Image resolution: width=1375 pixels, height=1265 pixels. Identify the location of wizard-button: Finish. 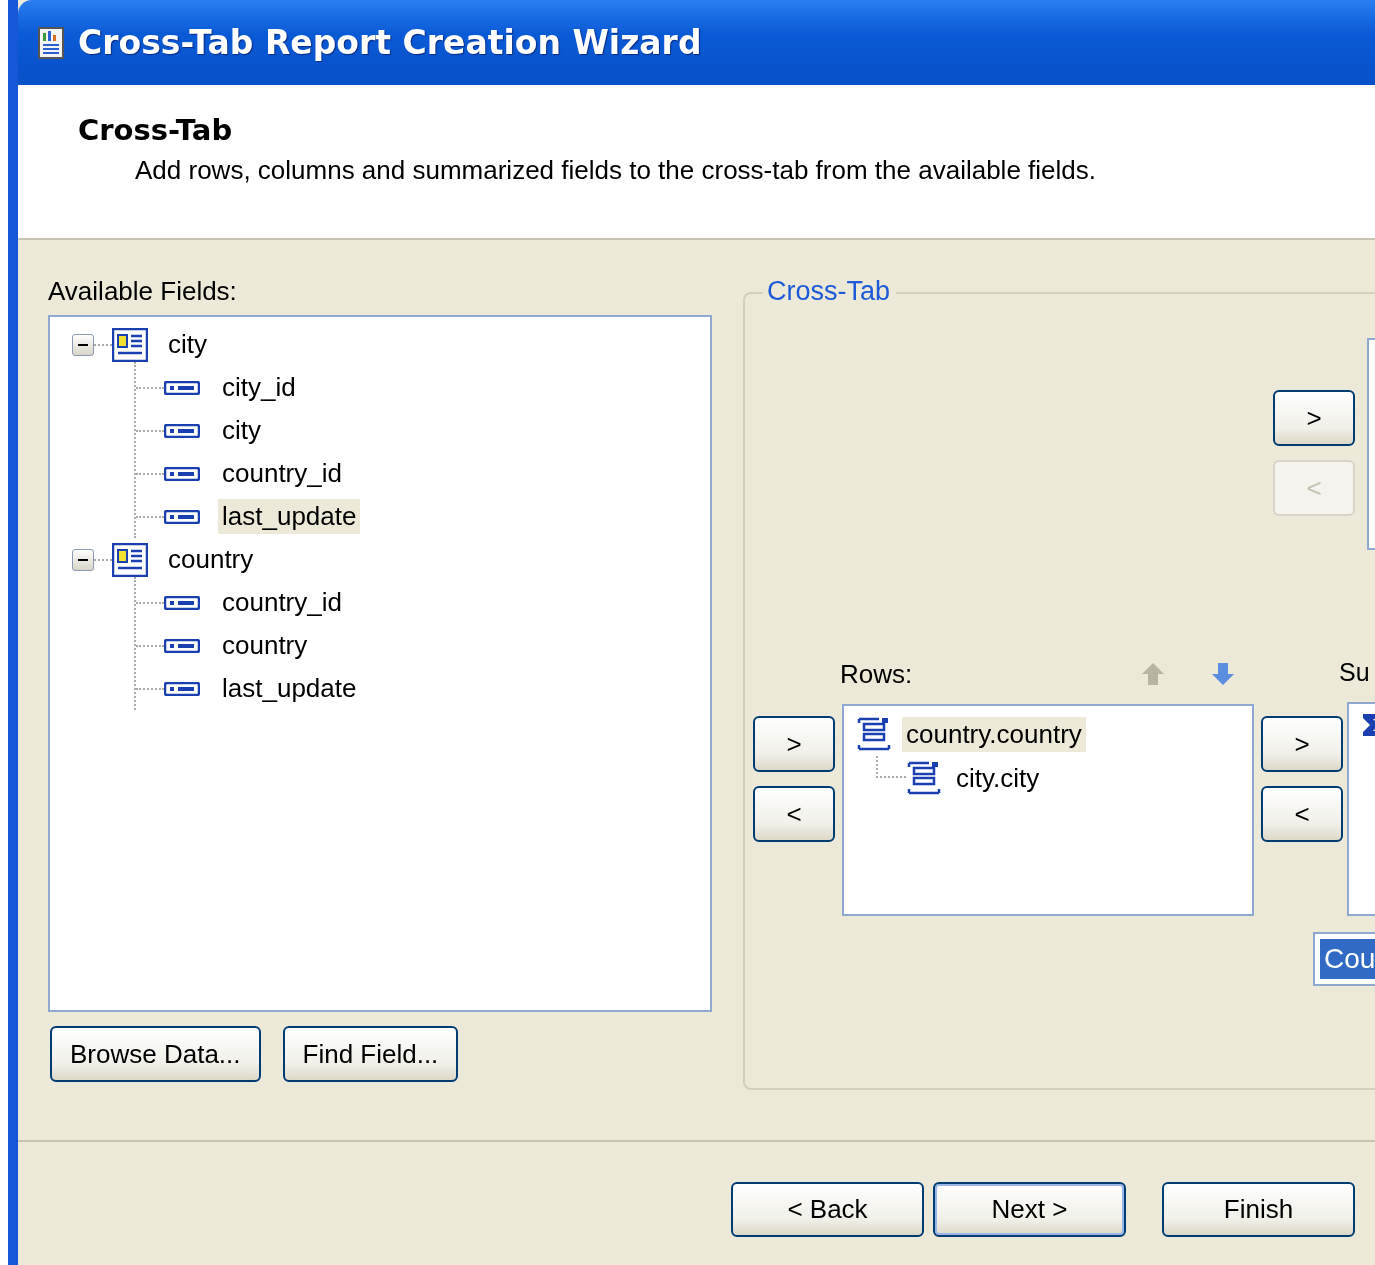
(1258, 1209).